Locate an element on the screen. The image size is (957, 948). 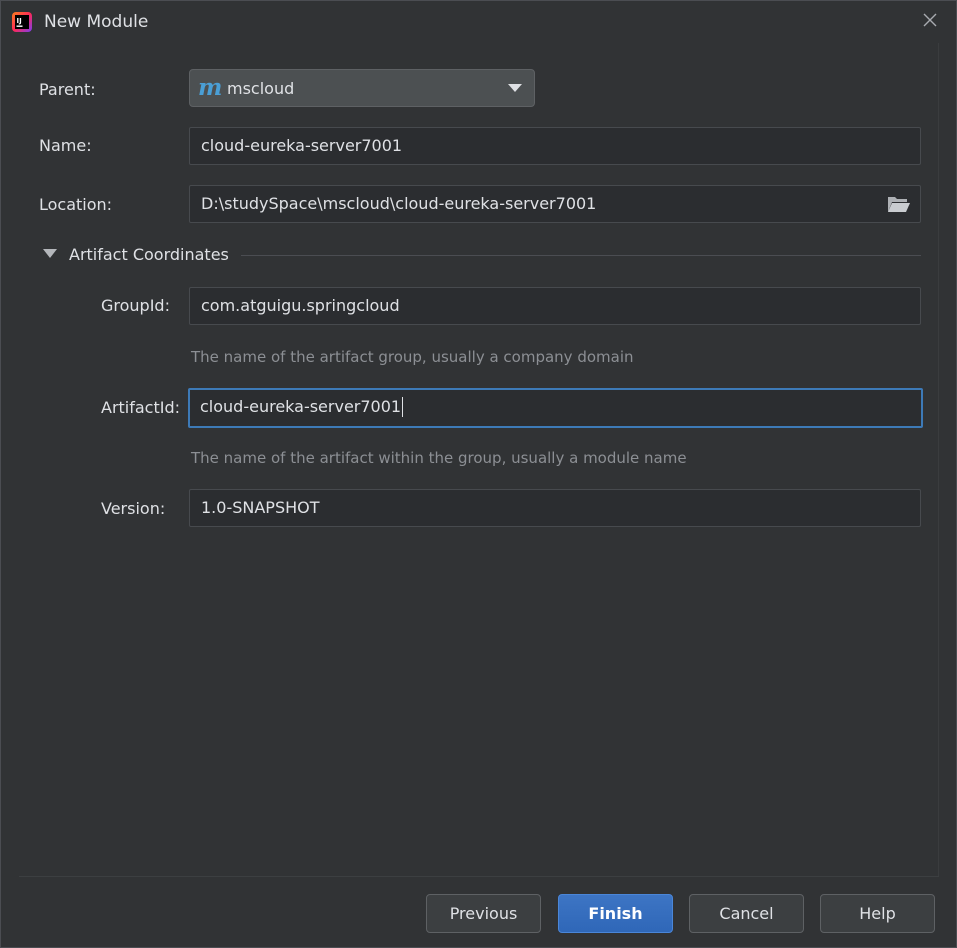
chevron-down-icon is located at coordinates (515, 88).